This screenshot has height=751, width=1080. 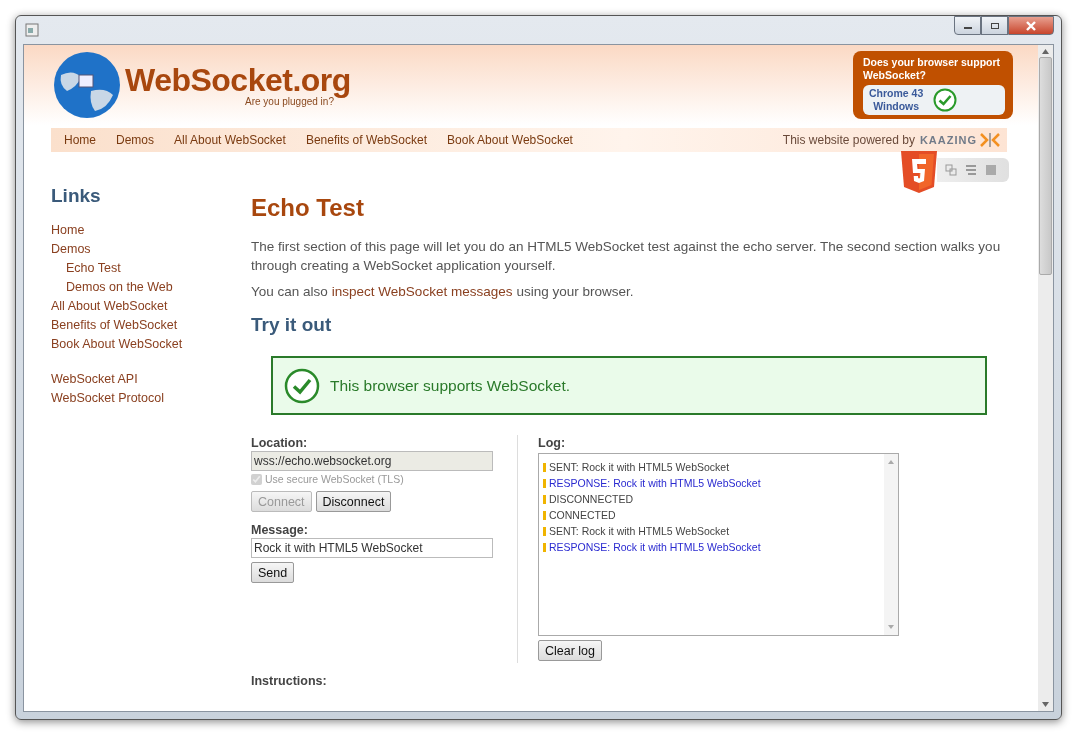 I want to click on message-field: Rock it with HTML5 WebSocket, so click(x=372, y=548).